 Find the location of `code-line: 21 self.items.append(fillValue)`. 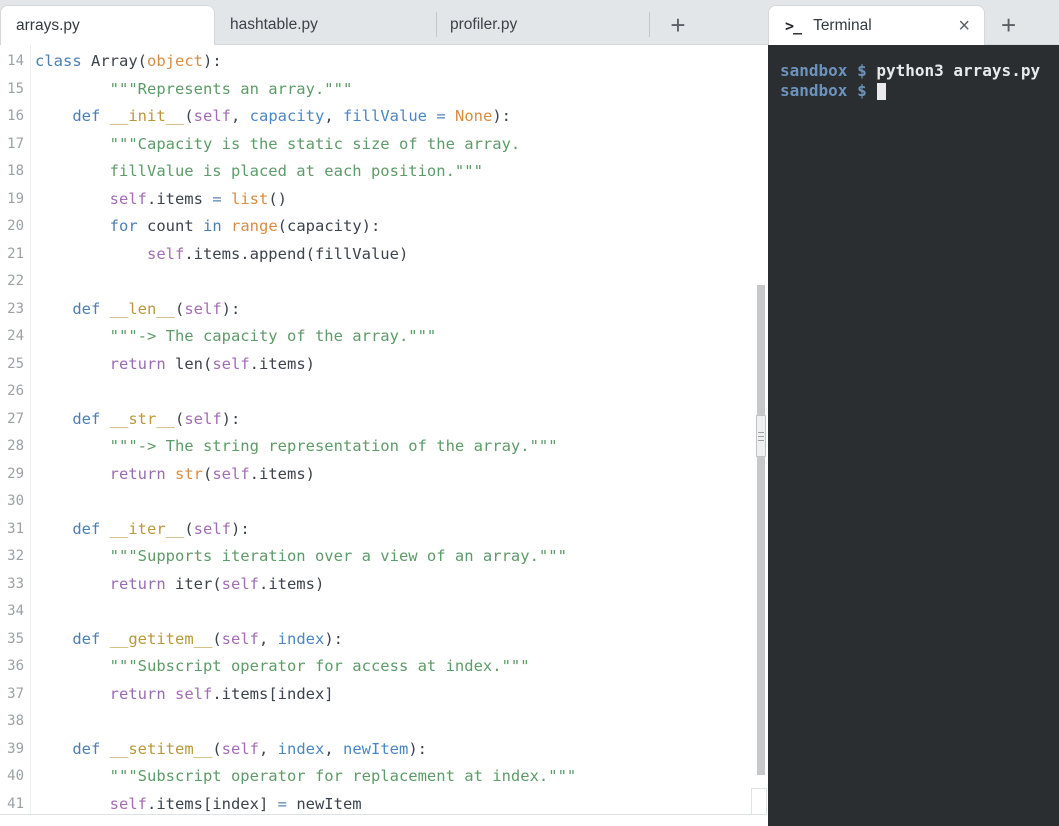

code-line: 21 self.items.append(fillValue) is located at coordinates (384, 255).